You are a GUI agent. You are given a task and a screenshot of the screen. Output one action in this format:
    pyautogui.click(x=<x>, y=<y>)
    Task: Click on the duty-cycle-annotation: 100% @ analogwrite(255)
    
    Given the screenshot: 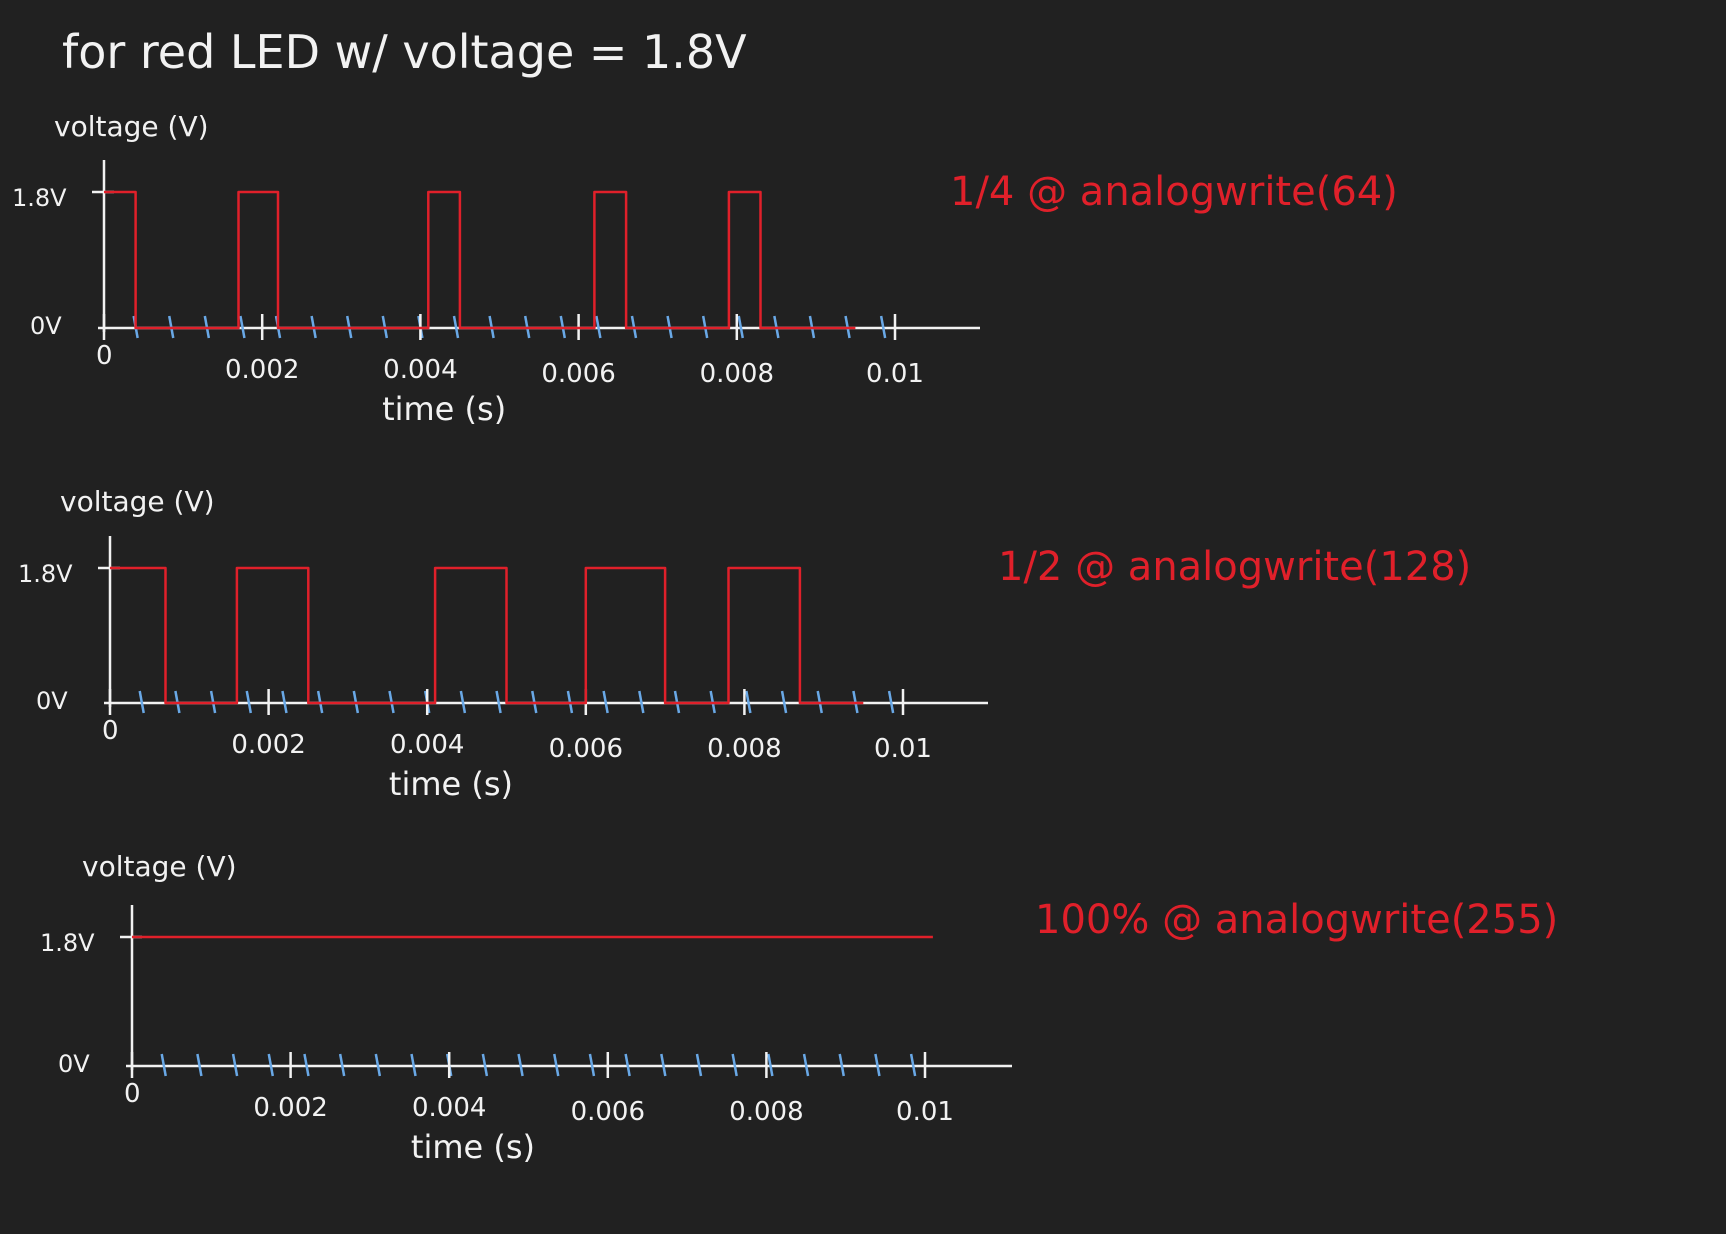 What is the action you would take?
    pyautogui.click(x=1296, y=920)
    